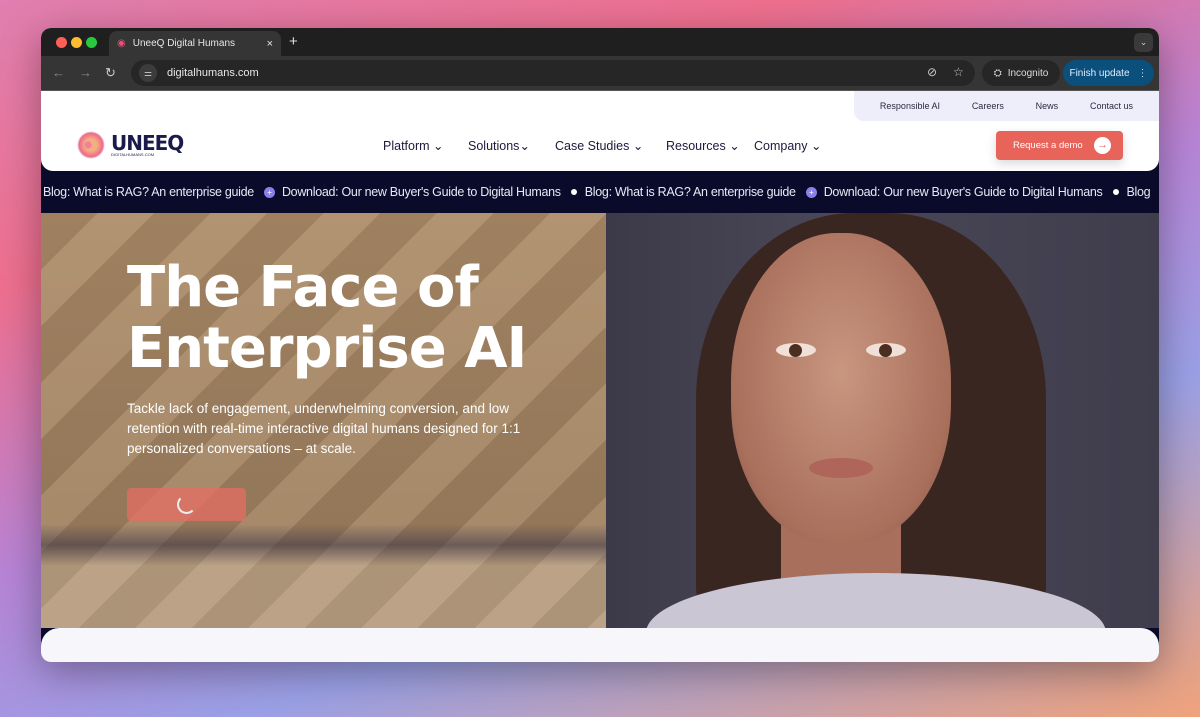 This screenshot has height=717, width=1200. I want to click on util-link-careers: Careers, so click(988, 106).